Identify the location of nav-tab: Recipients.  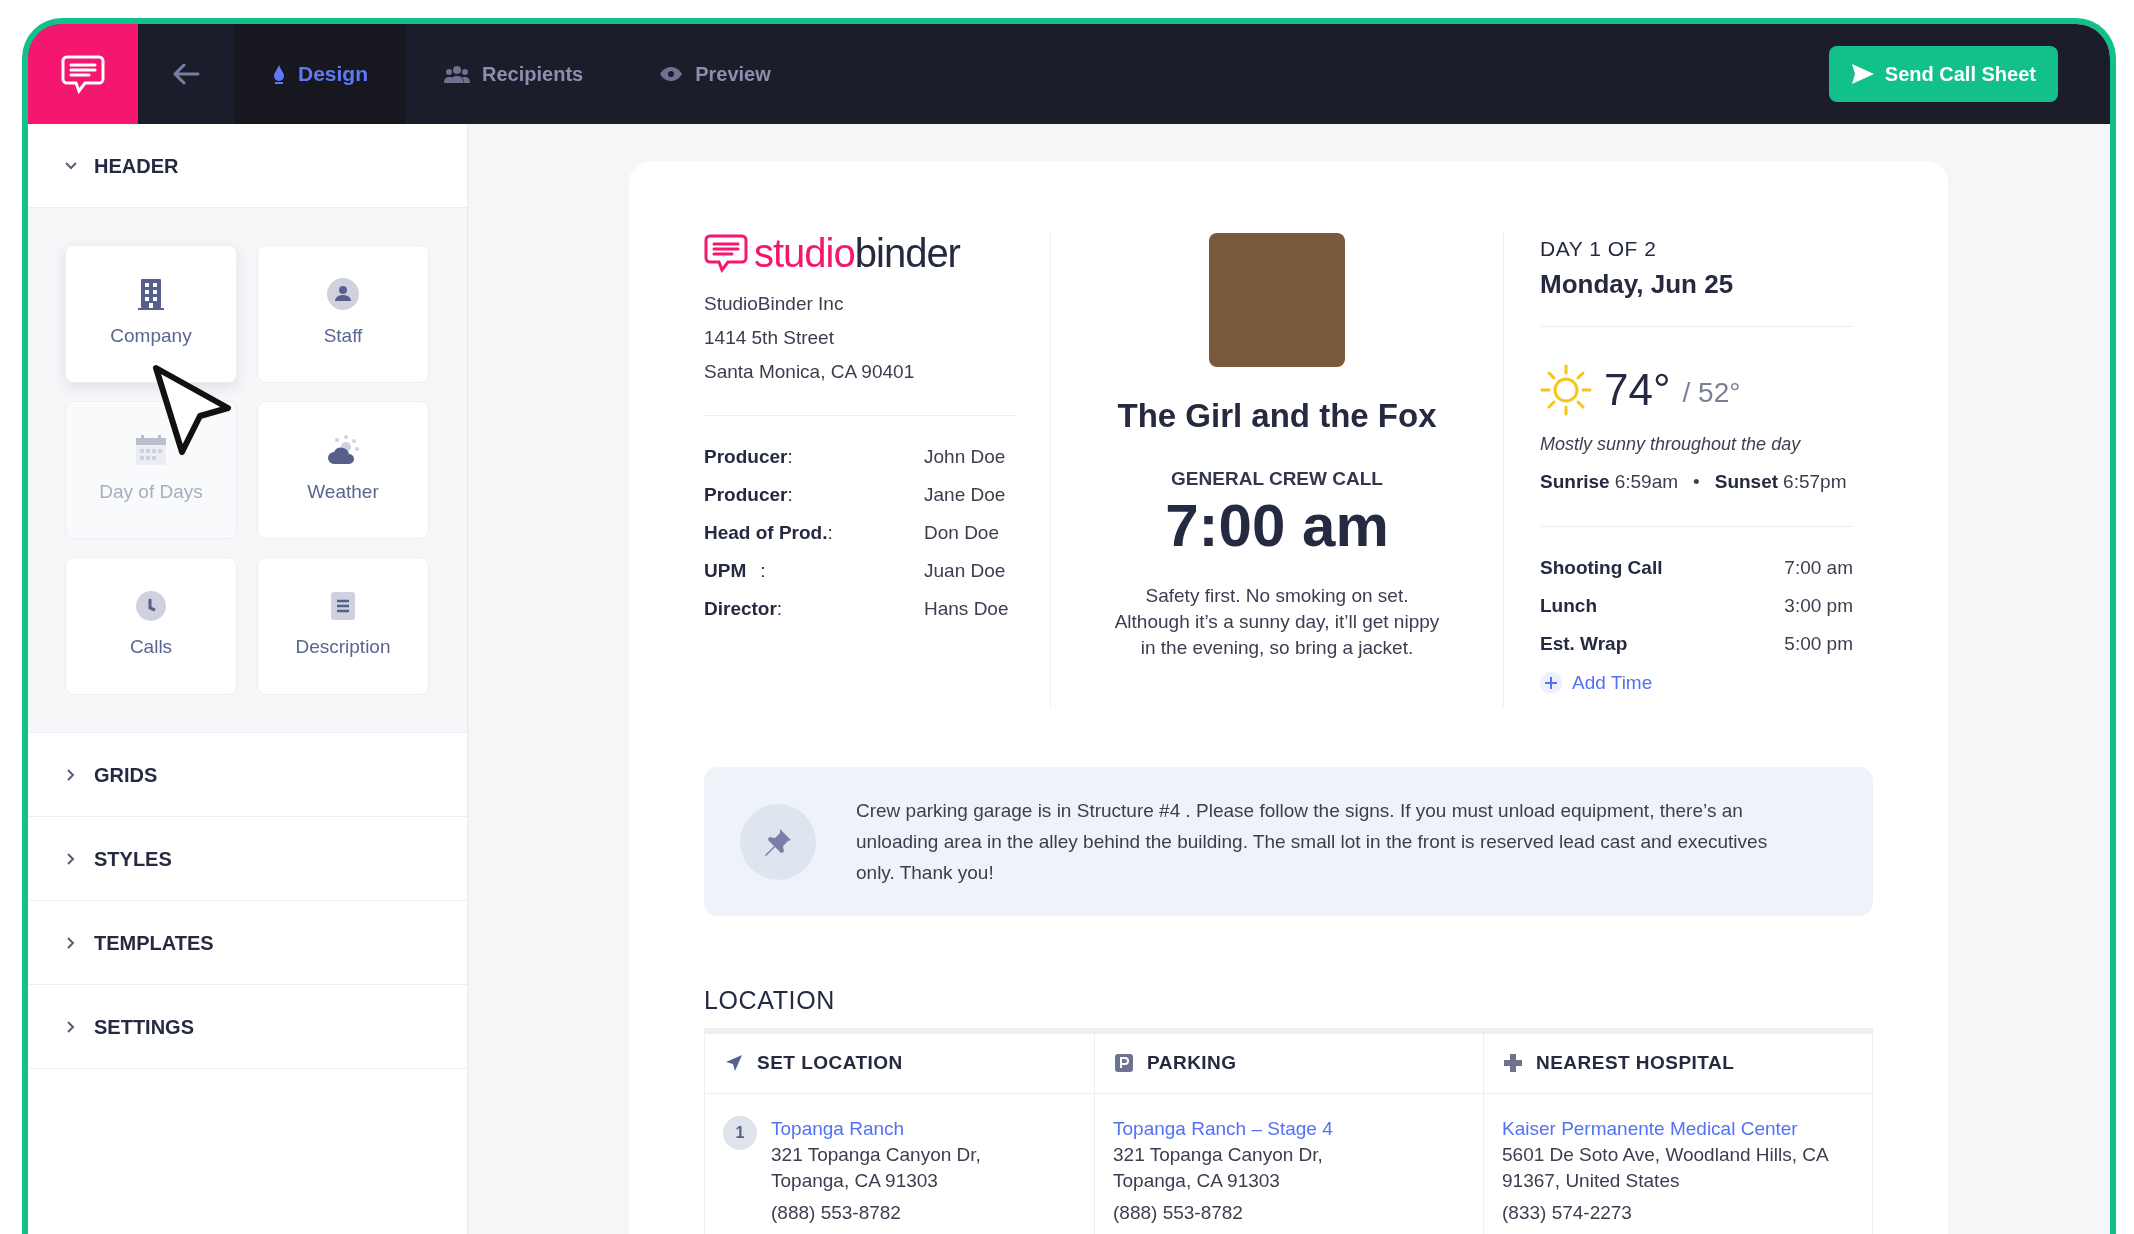
(514, 74).